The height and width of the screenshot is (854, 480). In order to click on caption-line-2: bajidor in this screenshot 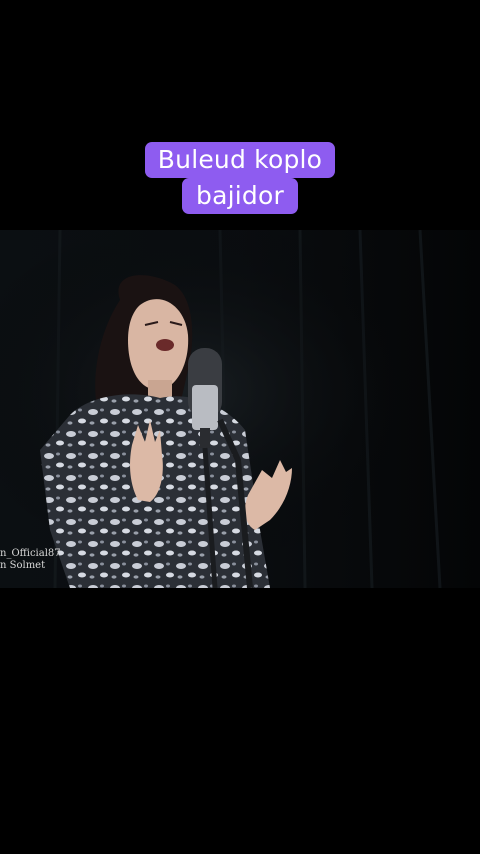, I will do `click(240, 196)`.